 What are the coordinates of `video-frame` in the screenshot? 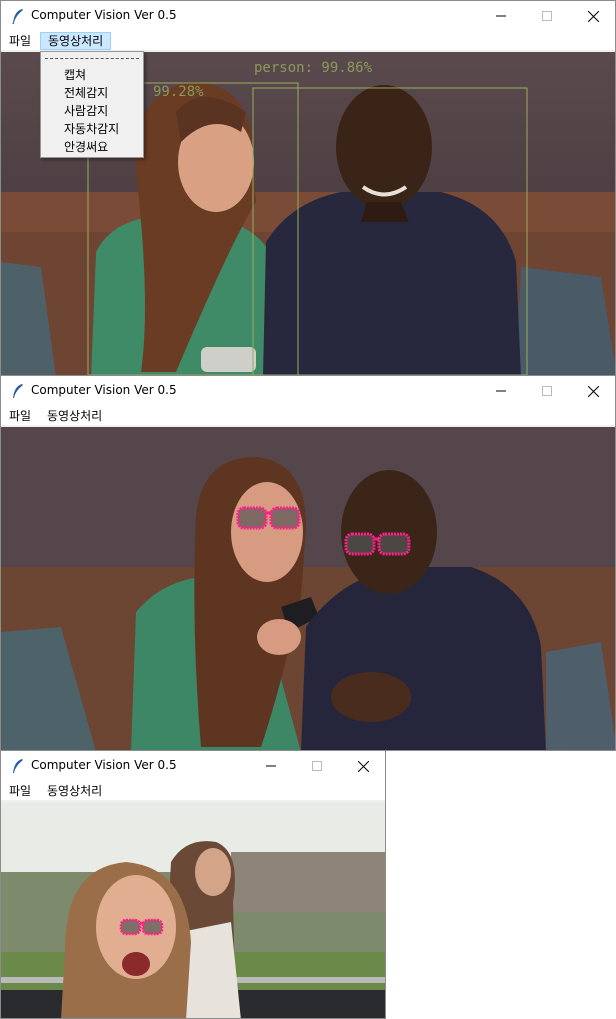 It's located at (193, 910).